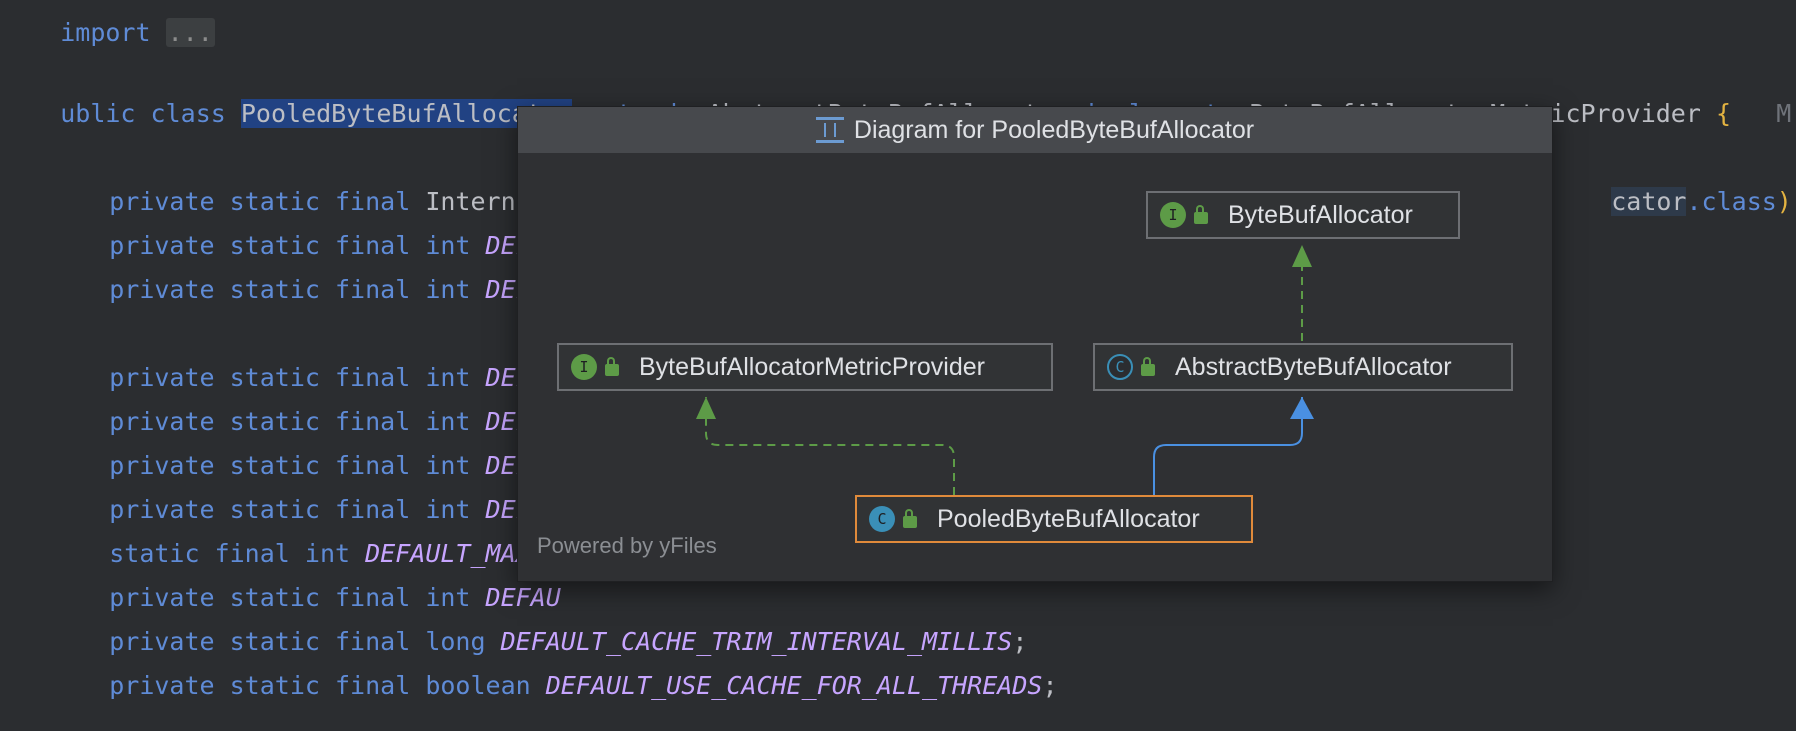 The image size is (1796, 731). Describe the element at coordinates (188, 113) in the screenshot. I see `class-keyword: class` at that location.